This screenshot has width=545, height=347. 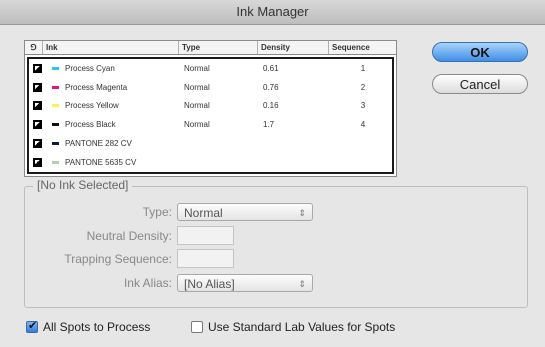 I want to click on all-spots-option: All Spots to Process, so click(x=88, y=326).